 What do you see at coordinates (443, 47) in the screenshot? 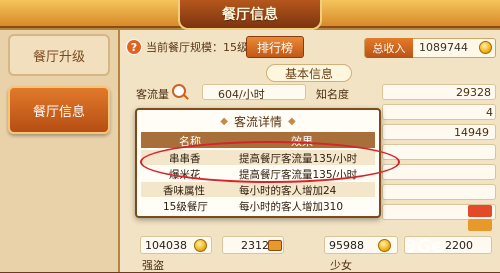
I see `income-value: 1089744` at bounding box center [443, 47].